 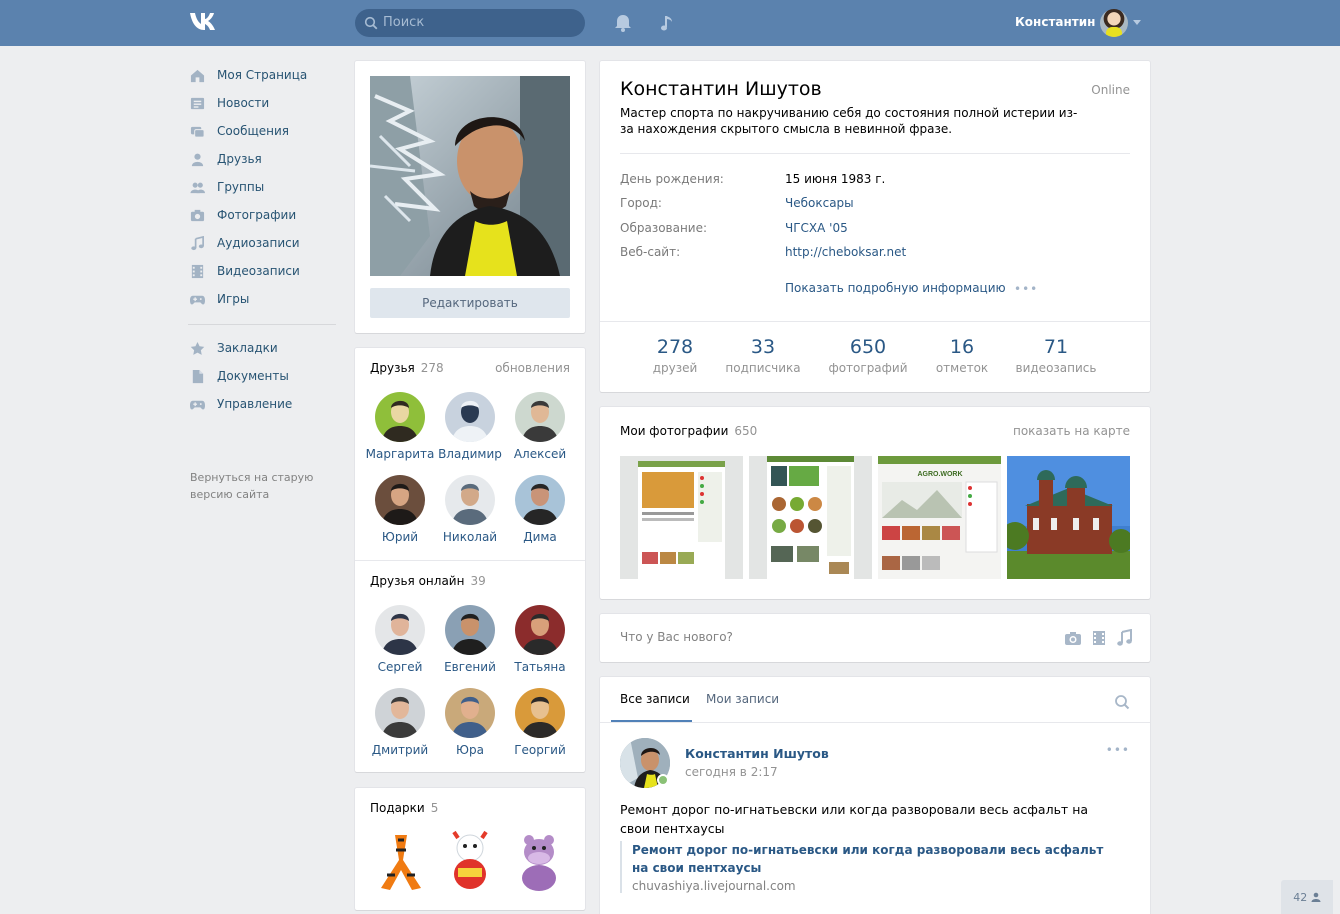 I want to click on gift-snowman, so click(x=470, y=861).